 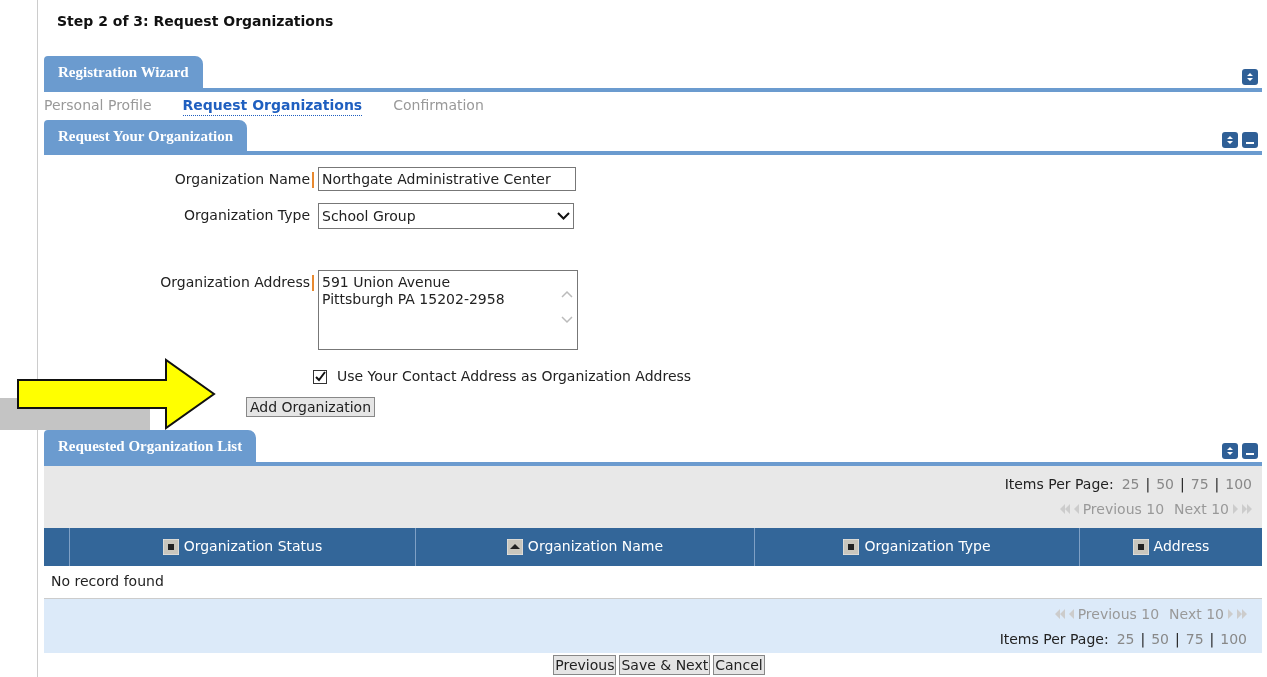 I want to click on selected-value: School Group, so click(x=369, y=216).